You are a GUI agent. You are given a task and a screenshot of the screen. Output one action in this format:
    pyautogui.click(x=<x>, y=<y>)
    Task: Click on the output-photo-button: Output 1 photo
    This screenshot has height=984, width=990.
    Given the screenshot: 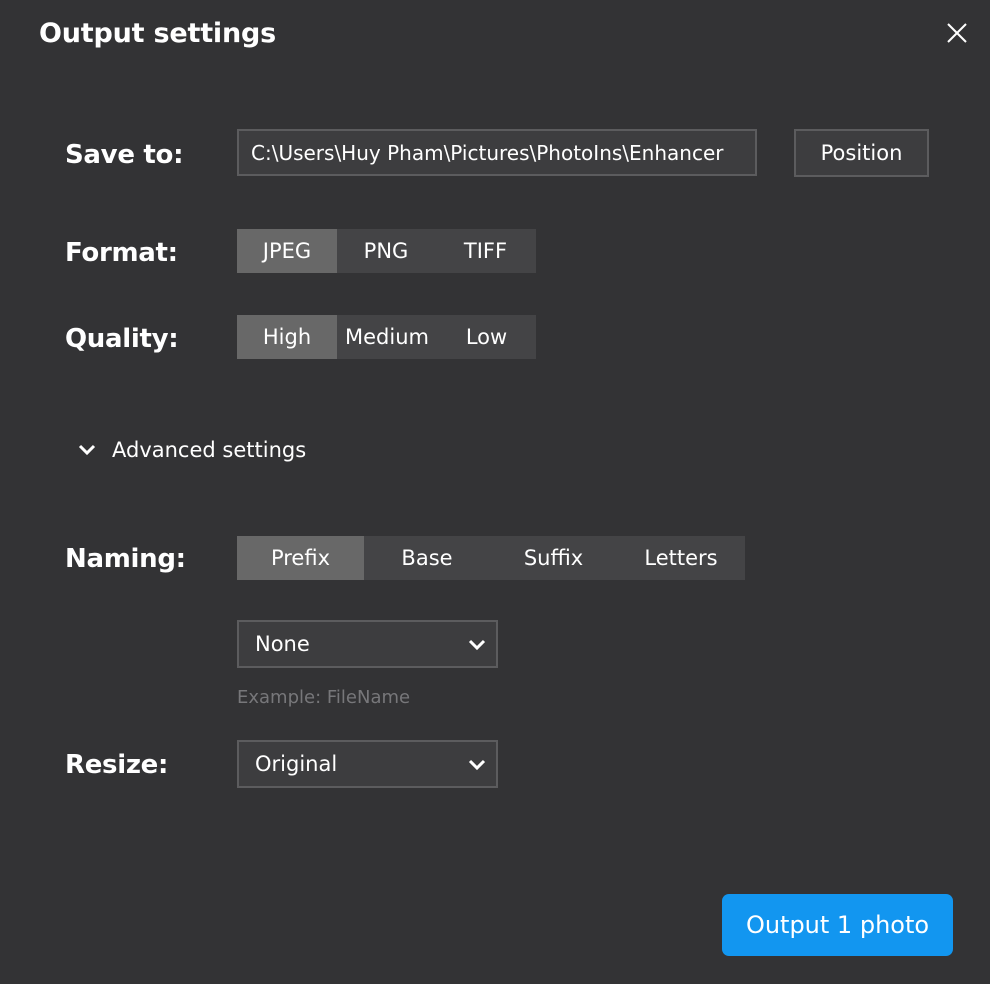 What is the action you would take?
    pyautogui.click(x=837, y=925)
    